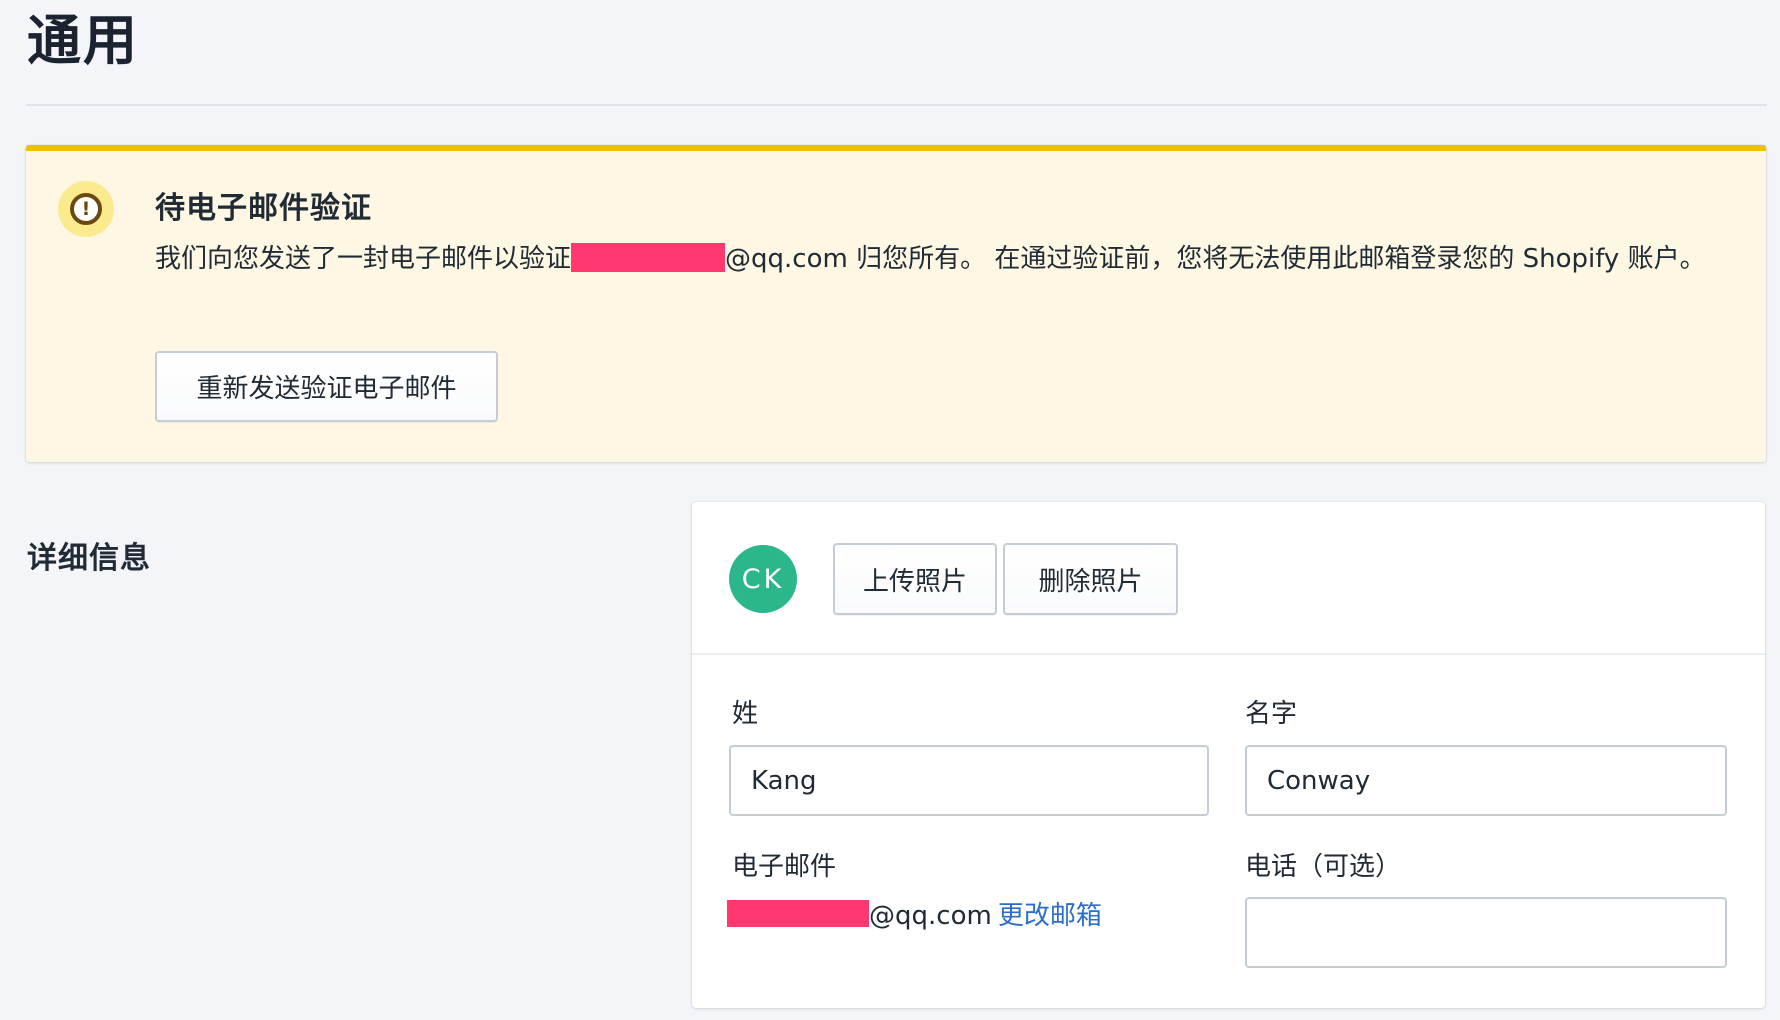  I want to click on title-divider, so click(896, 105).